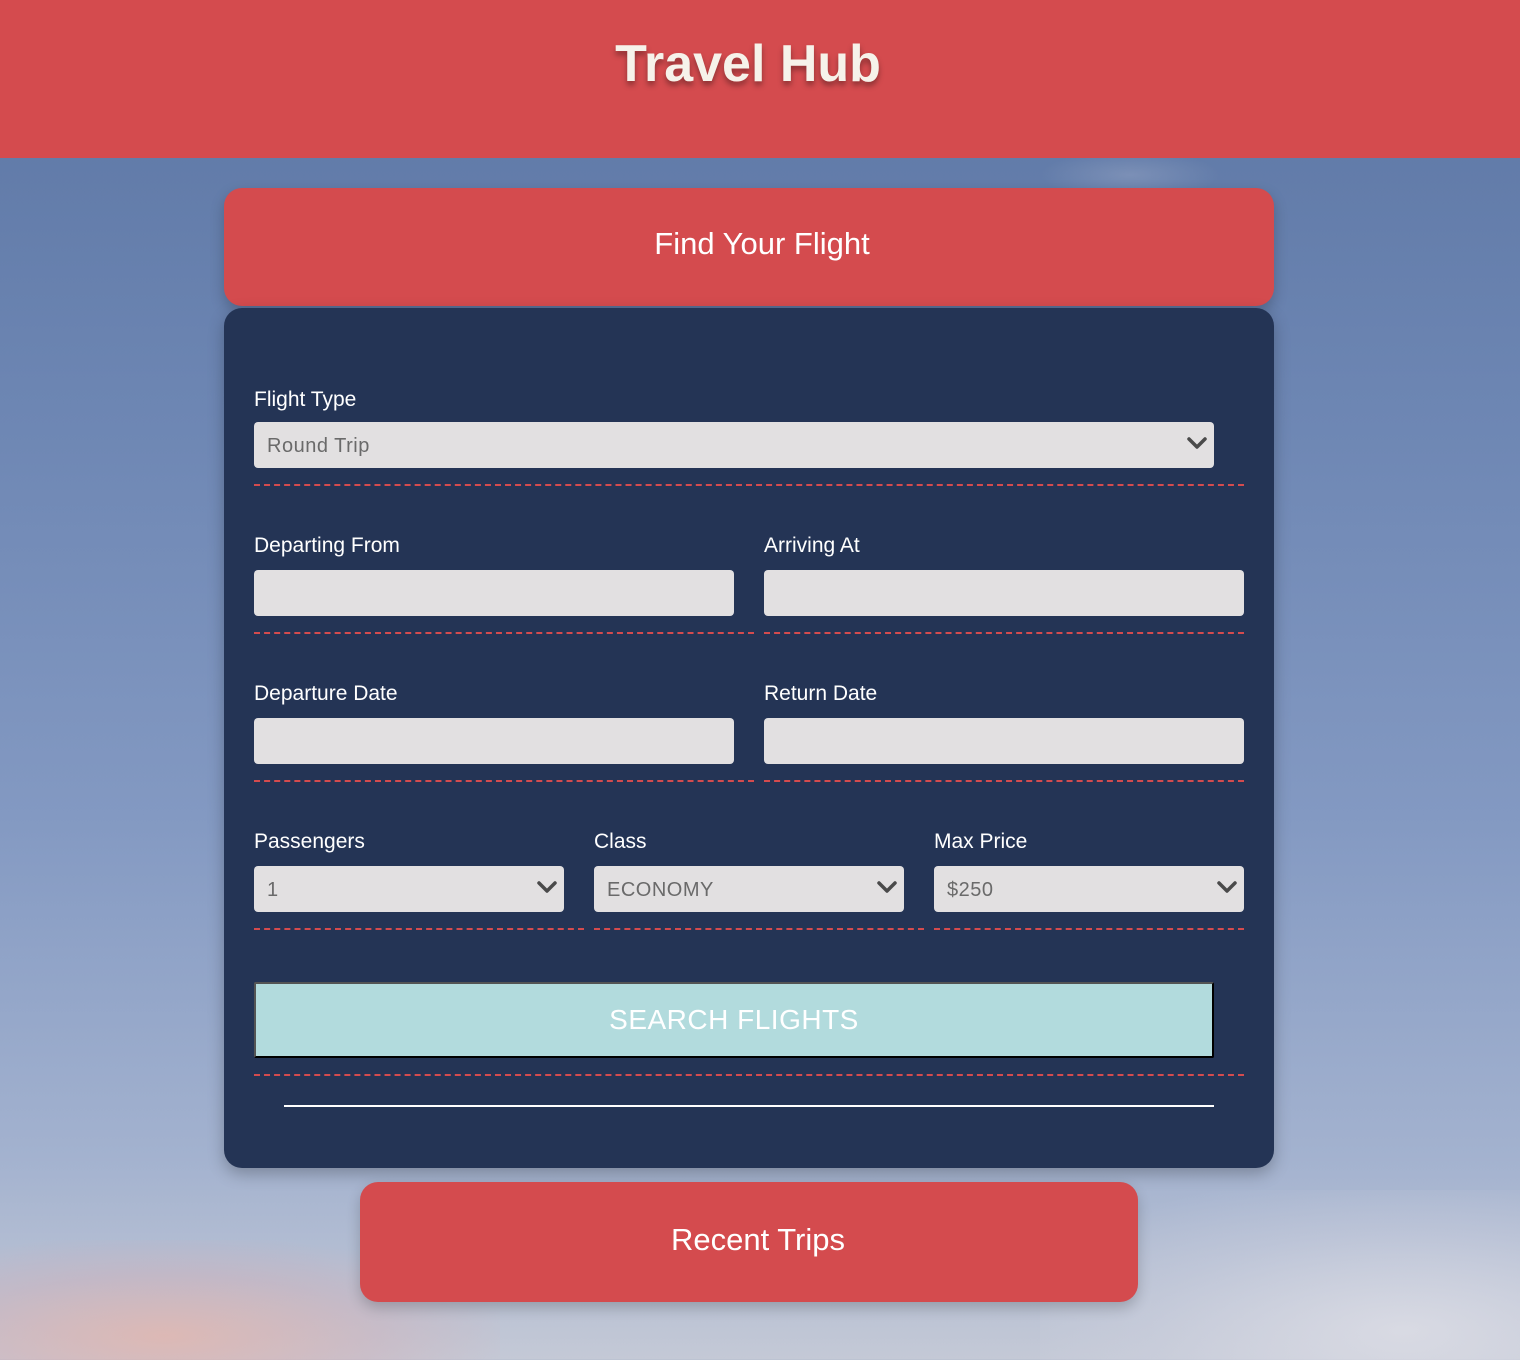 This screenshot has height=1360, width=1520. I want to click on max-price-value: $250, so click(970, 890).